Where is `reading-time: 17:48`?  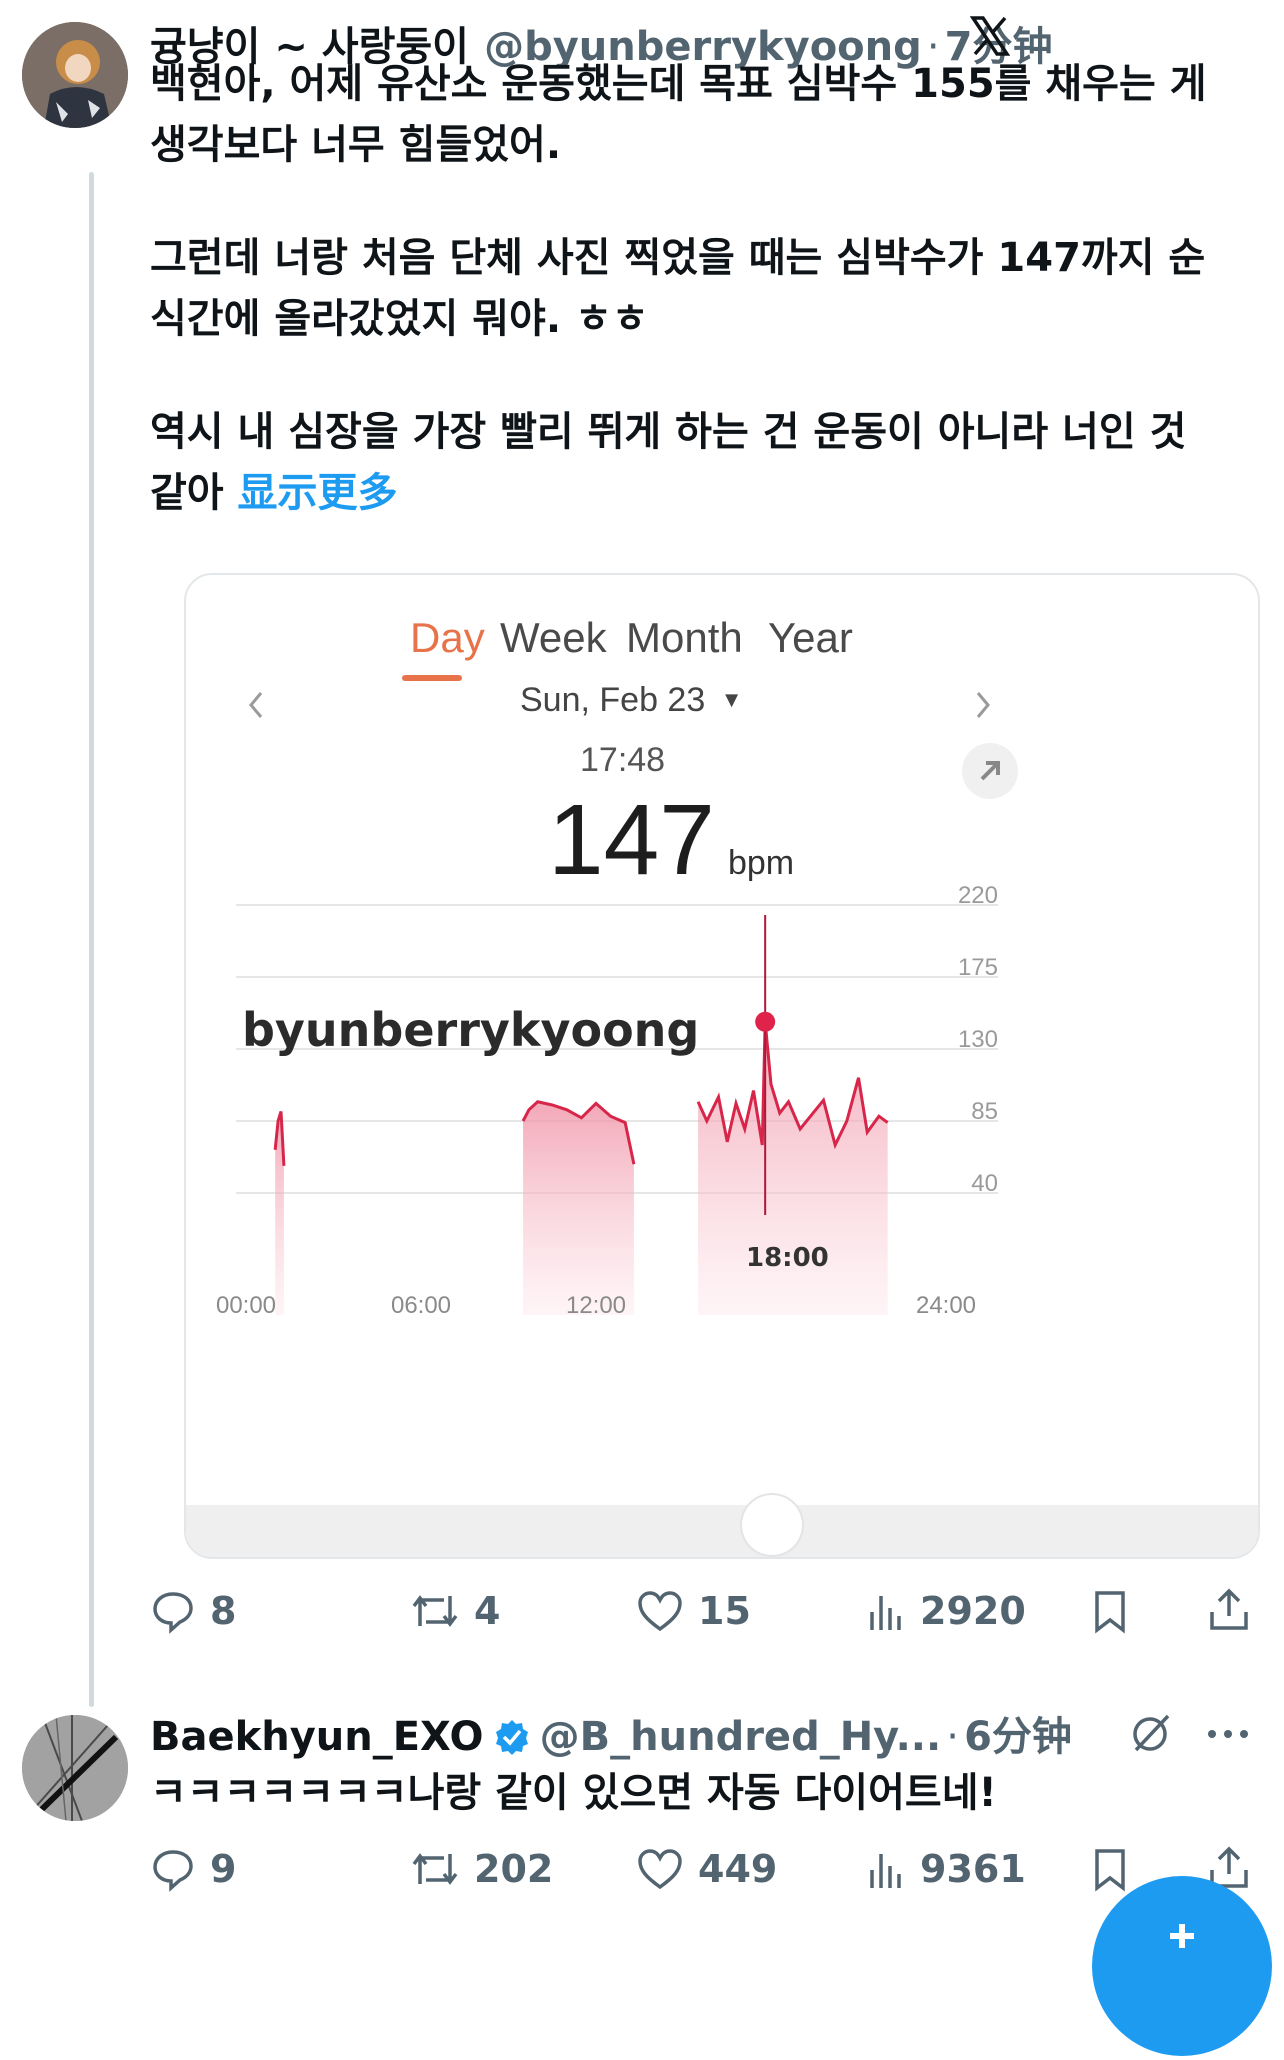 reading-time: 17:48 is located at coordinates (623, 760).